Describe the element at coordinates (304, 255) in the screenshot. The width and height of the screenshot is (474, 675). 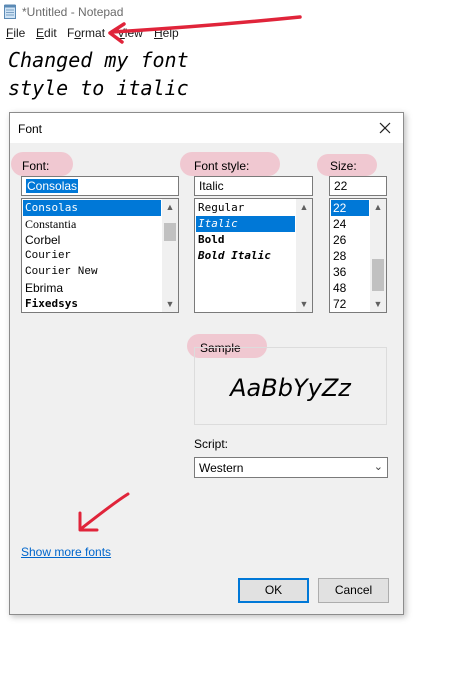
I see `style-list-scrollbar: ▲ ▼` at that location.